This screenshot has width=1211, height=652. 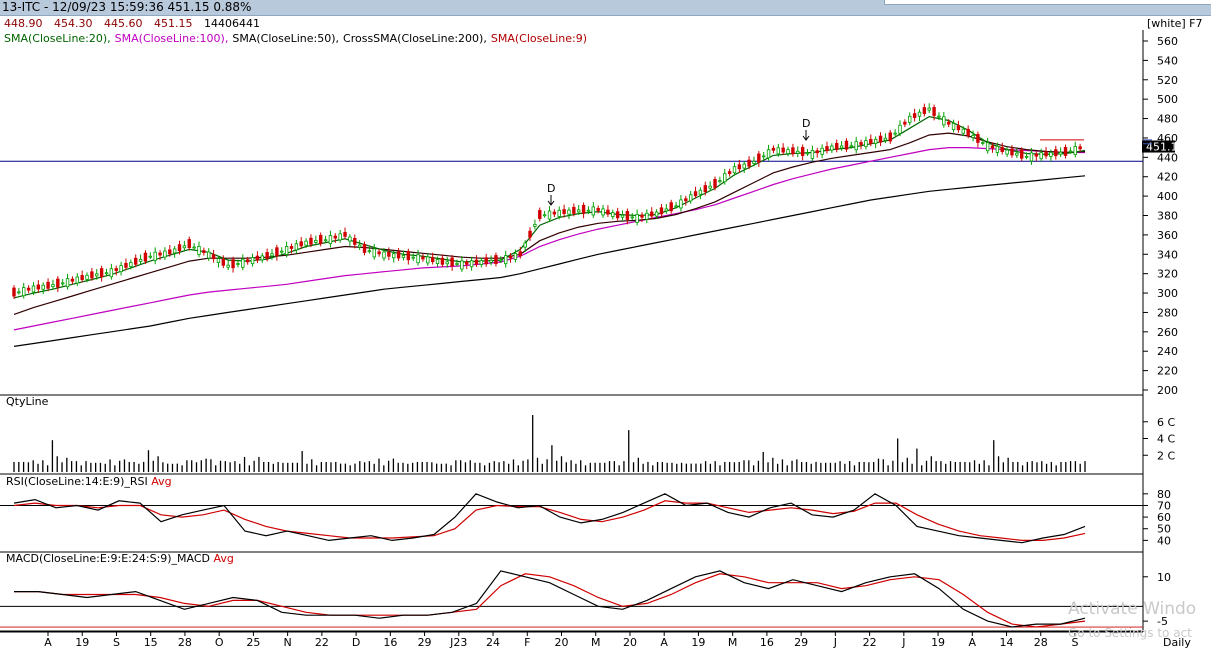 What do you see at coordinates (1167, 177) in the screenshot?
I see `price-tick-label: 420` at bounding box center [1167, 177].